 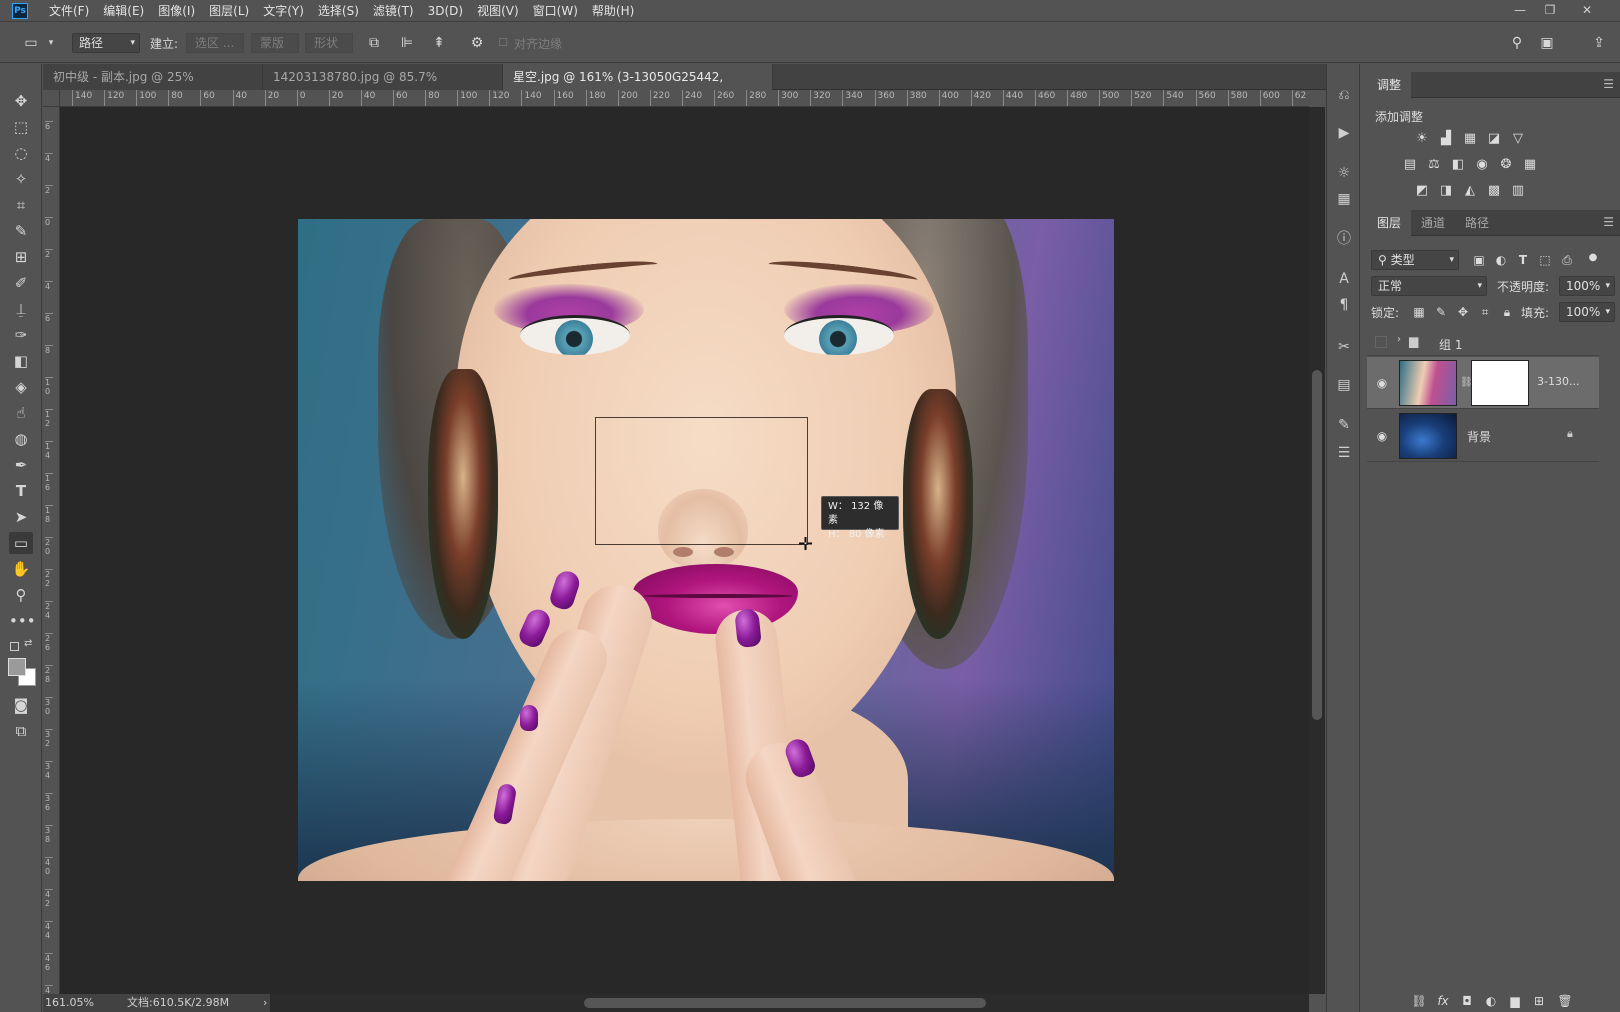 What do you see at coordinates (1415, 260) in the screenshot?
I see `layer-filter-select: ⚲ 类型 ▾` at bounding box center [1415, 260].